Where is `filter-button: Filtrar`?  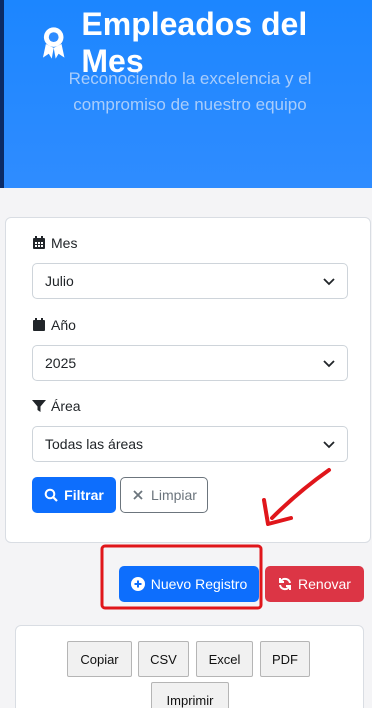 filter-button: Filtrar is located at coordinates (74, 495).